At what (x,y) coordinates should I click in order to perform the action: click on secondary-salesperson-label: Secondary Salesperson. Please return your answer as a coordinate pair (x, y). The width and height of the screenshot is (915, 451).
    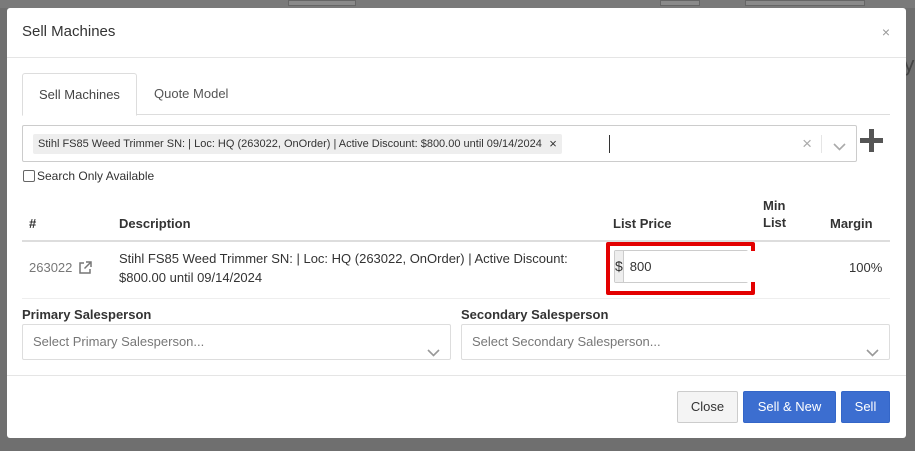
    Looking at the image, I should click on (535, 314).